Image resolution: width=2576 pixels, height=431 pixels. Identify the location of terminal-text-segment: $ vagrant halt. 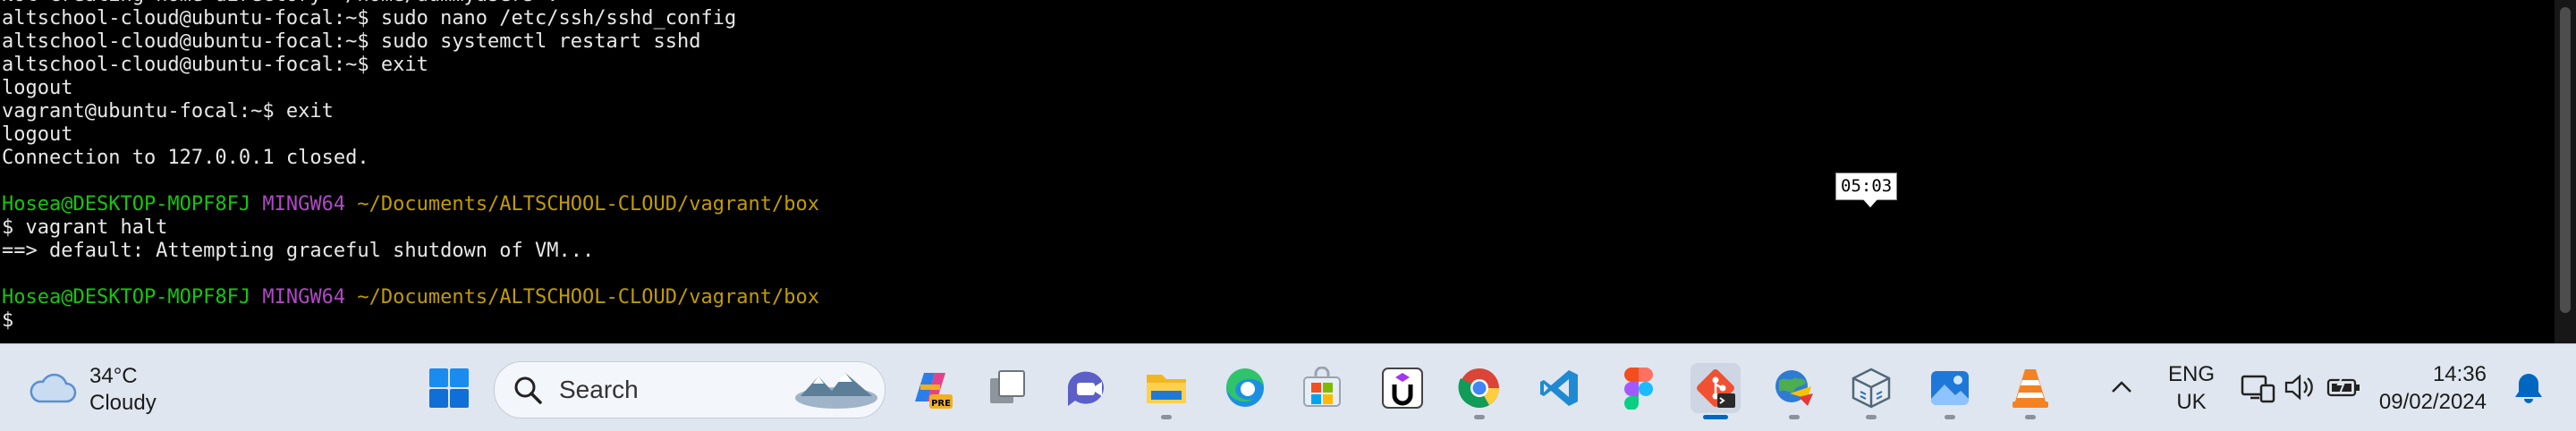
(85, 228).